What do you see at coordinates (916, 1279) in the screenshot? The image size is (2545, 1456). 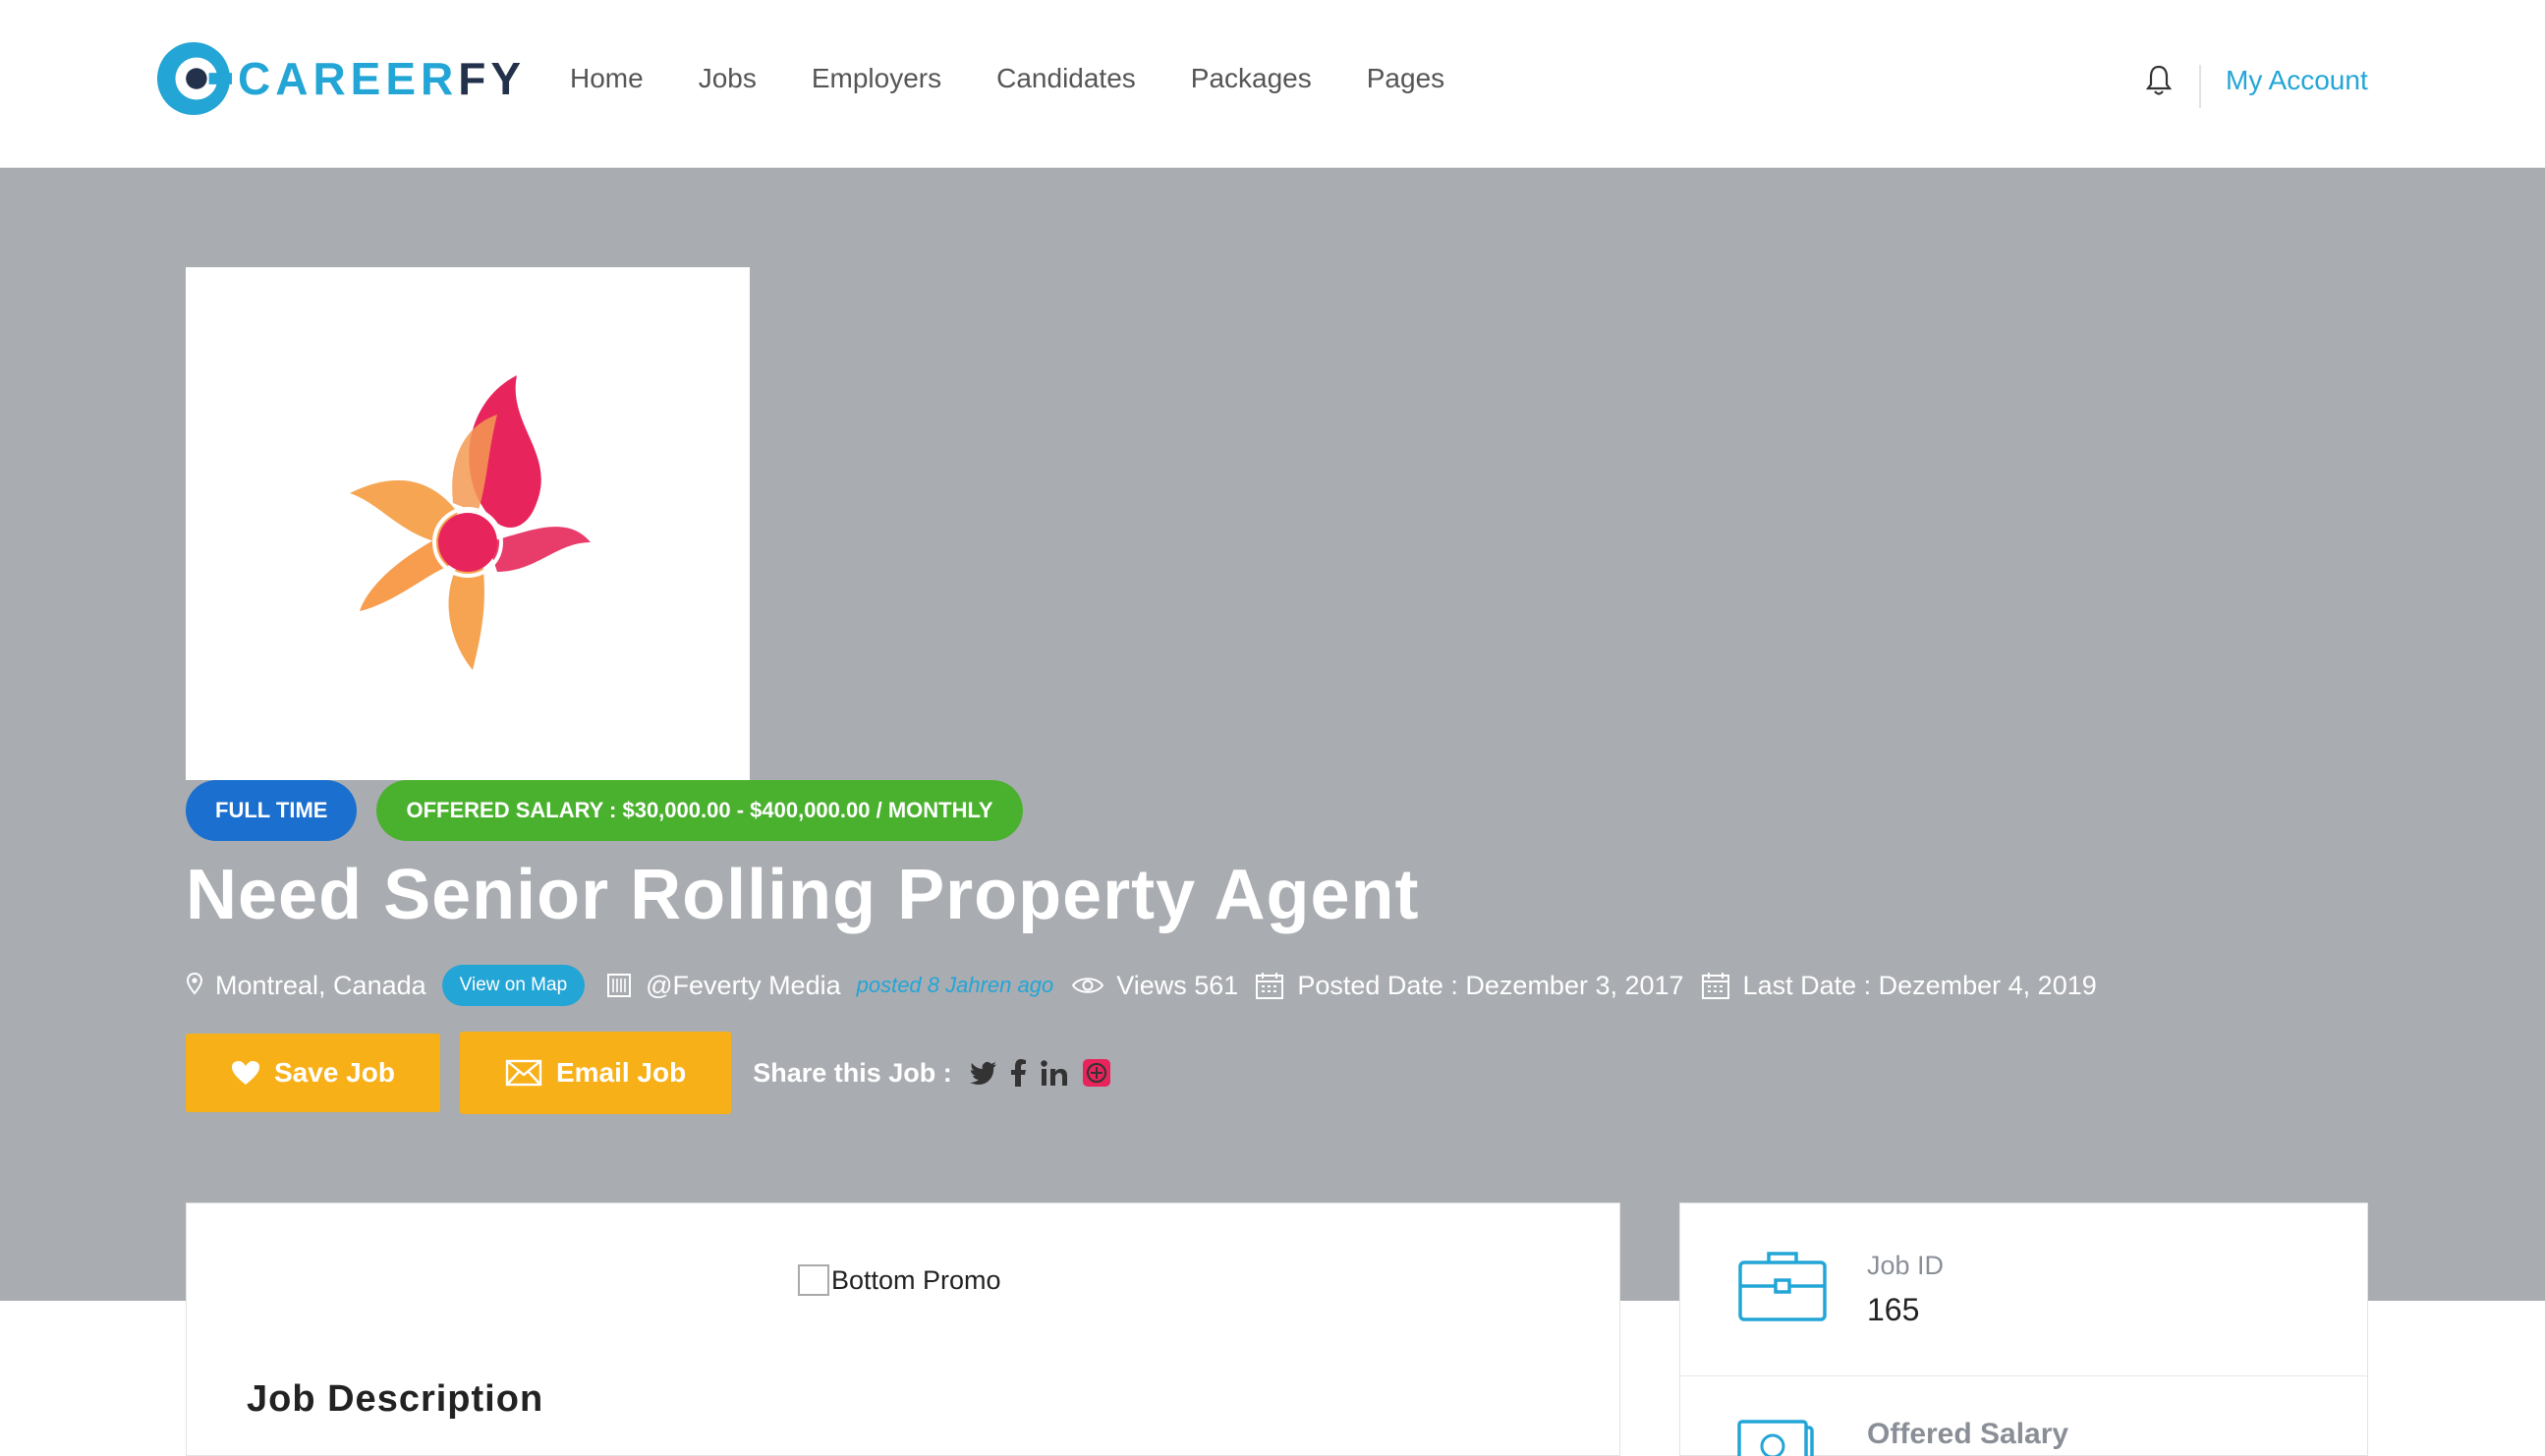 I see `bottom-promo-alt: Bottom Promo` at bounding box center [916, 1279].